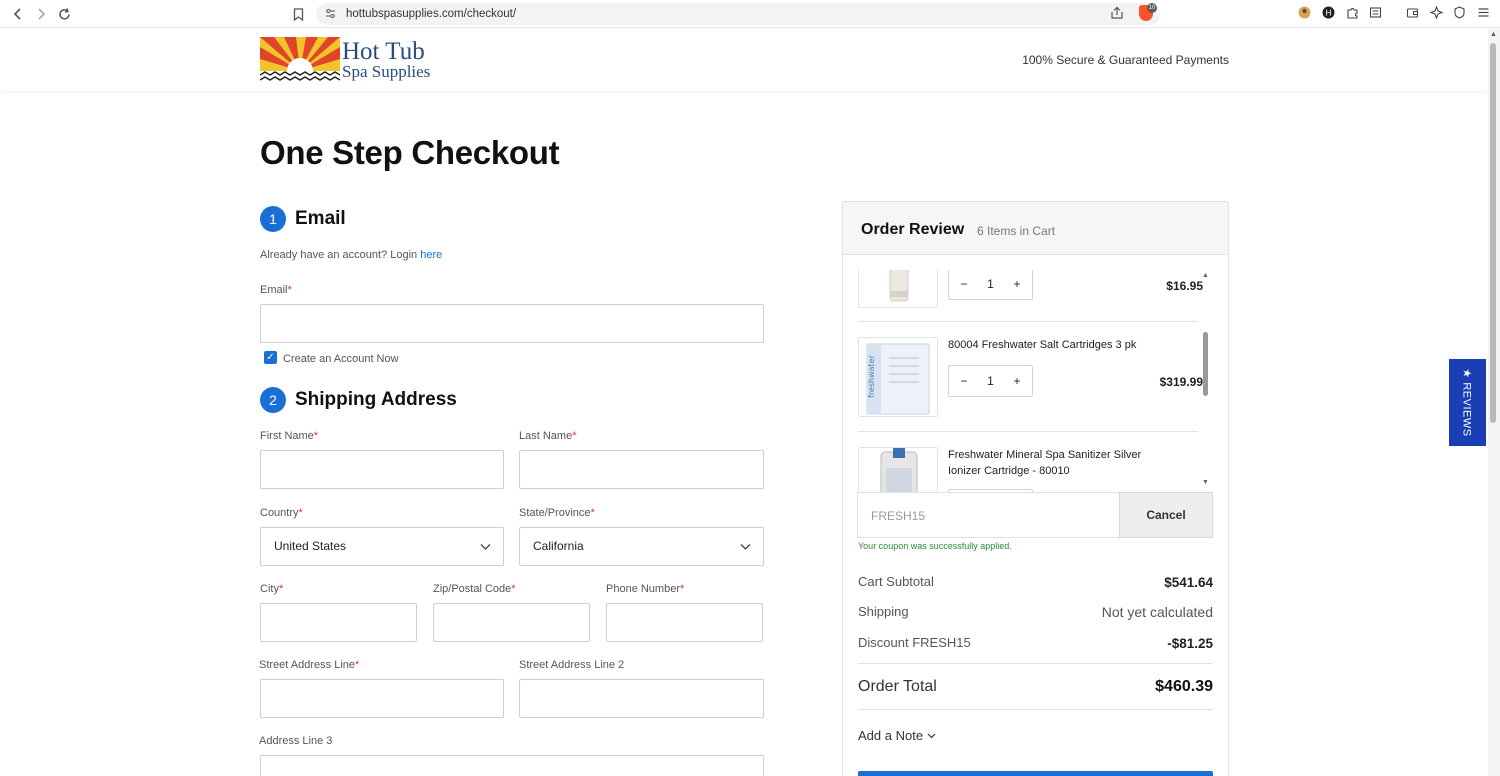 This screenshot has height=776, width=1500. What do you see at coordinates (431, 14) in the screenshot?
I see `url-text: hottubspasupplies.com/checkout/` at bounding box center [431, 14].